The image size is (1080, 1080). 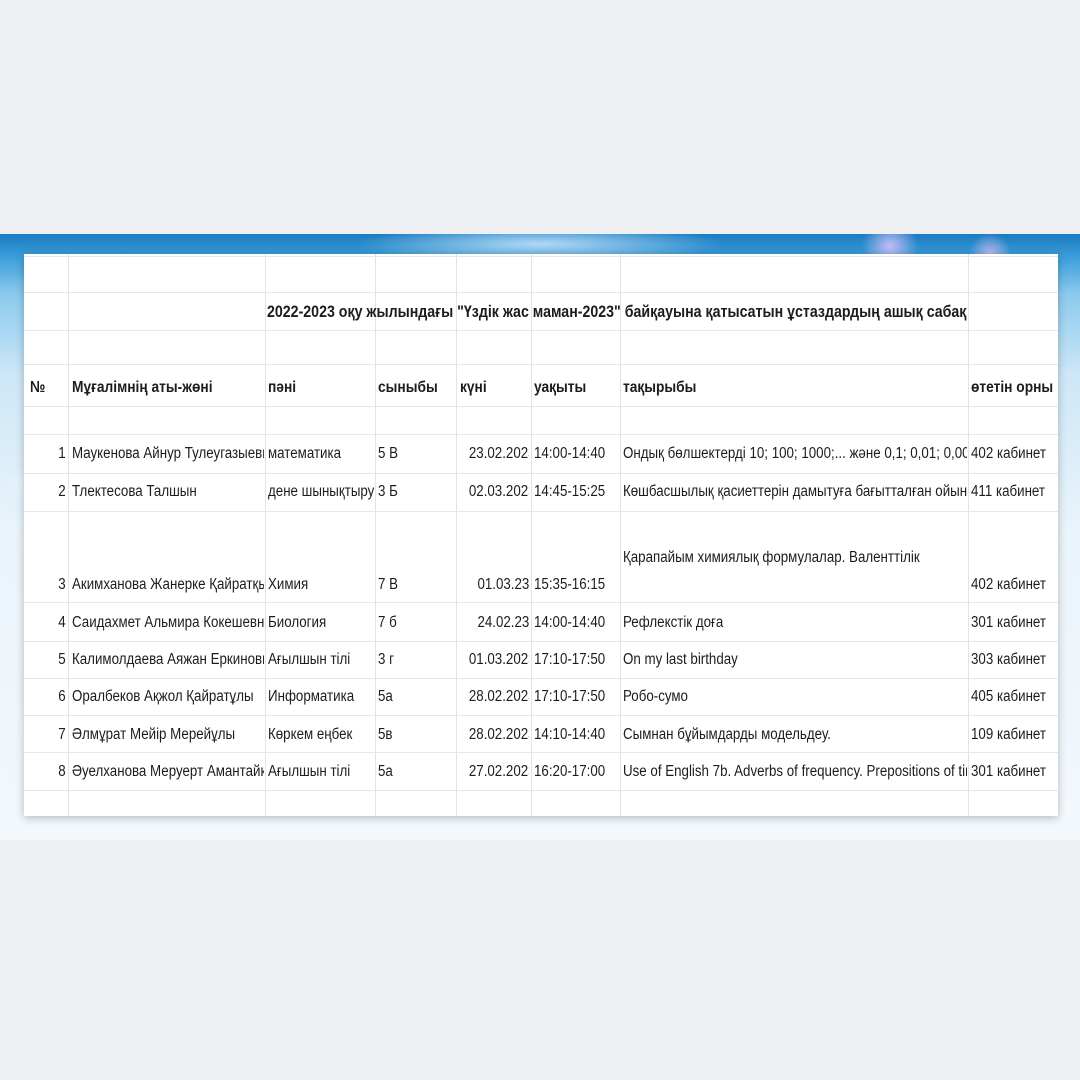 What do you see at coordinates (416, 697) in the screenshot?
I see `class: 5а` at bounding box center [416, 697].